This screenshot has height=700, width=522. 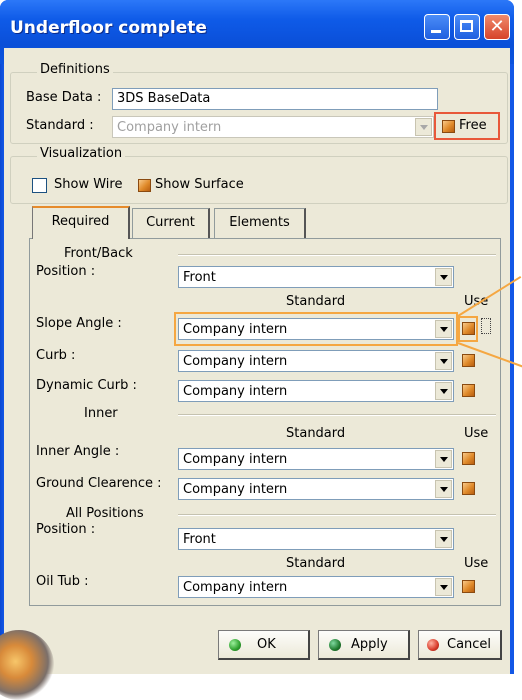 I want to click on standard-label: Standard :, so click(x=60, y=125).